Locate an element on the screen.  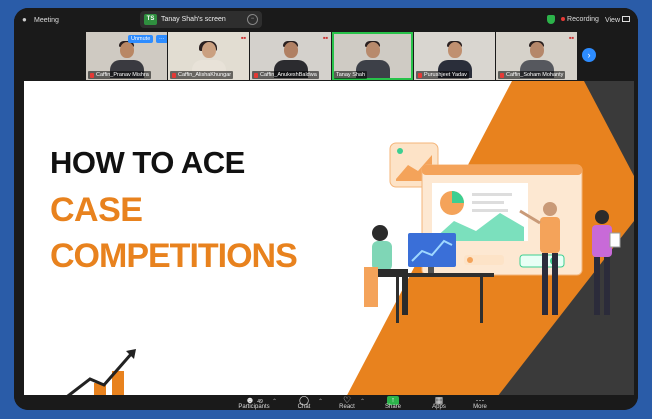
participant-tile-active-speaker: Tanay Shah is located at coordinates (372, 56).